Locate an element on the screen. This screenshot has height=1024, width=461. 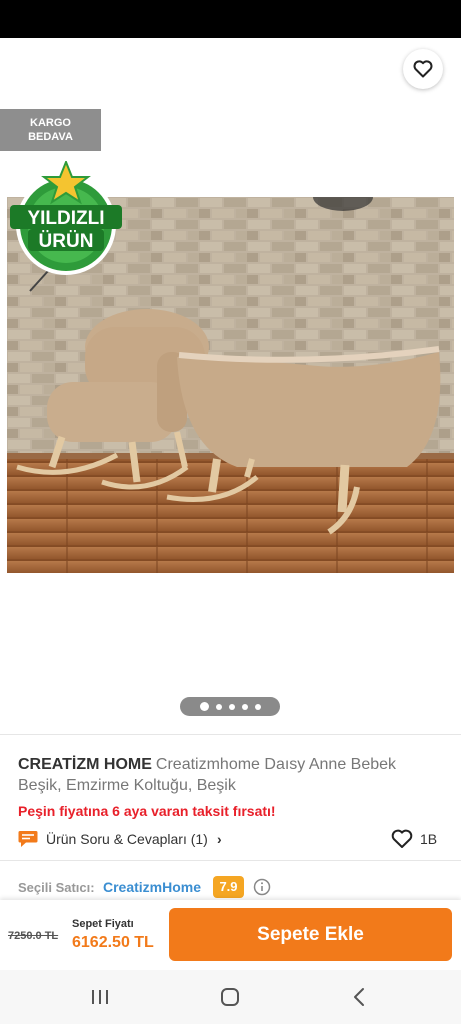
gallery-pager is located at coordinates (230, 706).